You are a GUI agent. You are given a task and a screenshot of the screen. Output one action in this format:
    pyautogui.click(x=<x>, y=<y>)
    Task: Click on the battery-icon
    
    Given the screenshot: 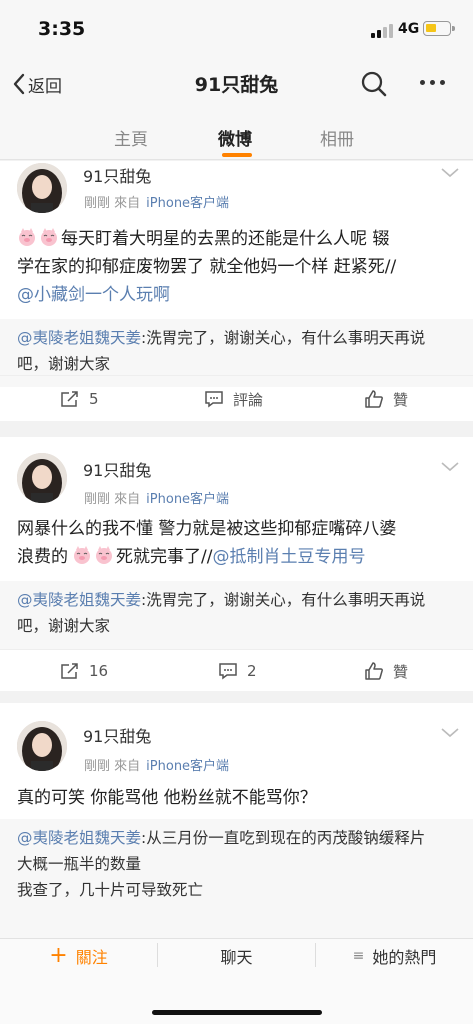 What is the action you would take?
    pyautogui.click(x=439, y=28)
    